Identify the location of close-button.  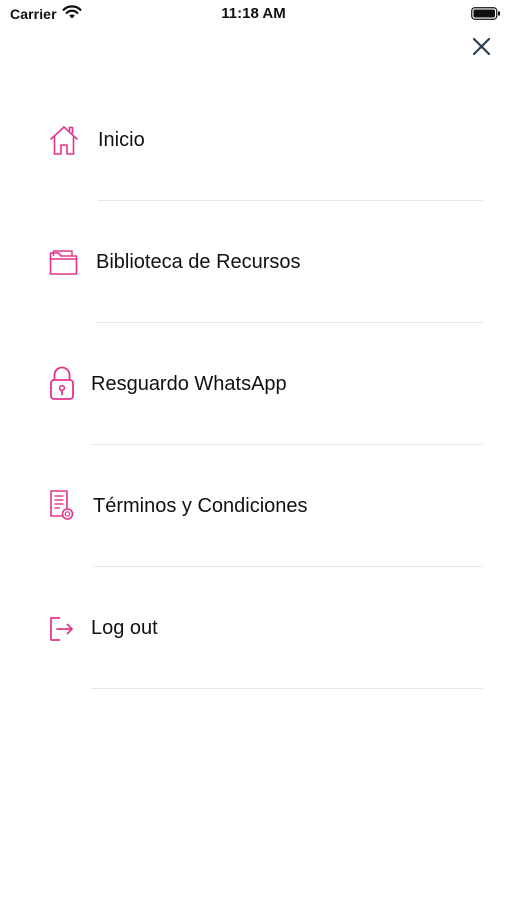
(482, 47).